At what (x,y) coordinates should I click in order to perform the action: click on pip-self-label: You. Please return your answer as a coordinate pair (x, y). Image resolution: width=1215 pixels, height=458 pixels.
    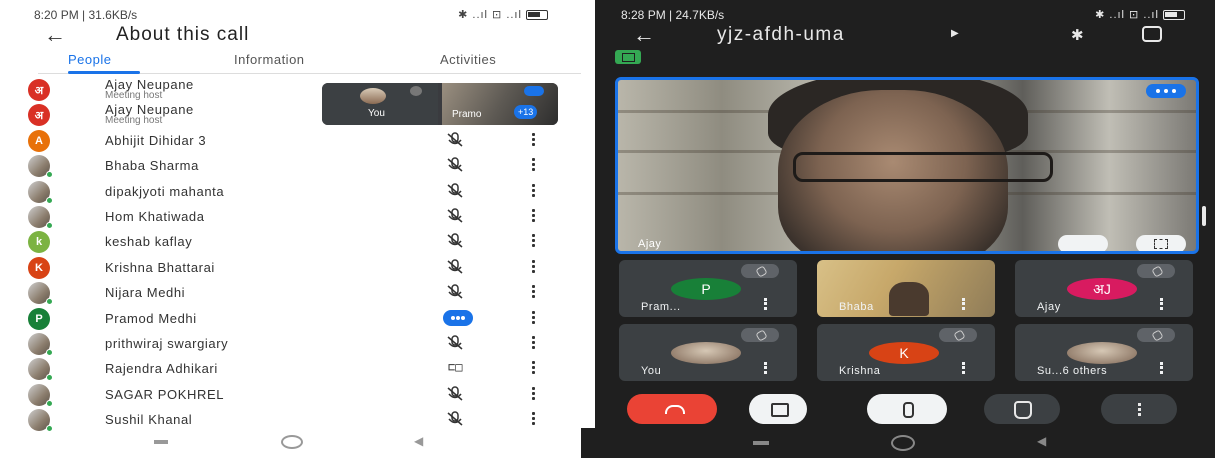
    Looking at the image, I should click on (376, 113).